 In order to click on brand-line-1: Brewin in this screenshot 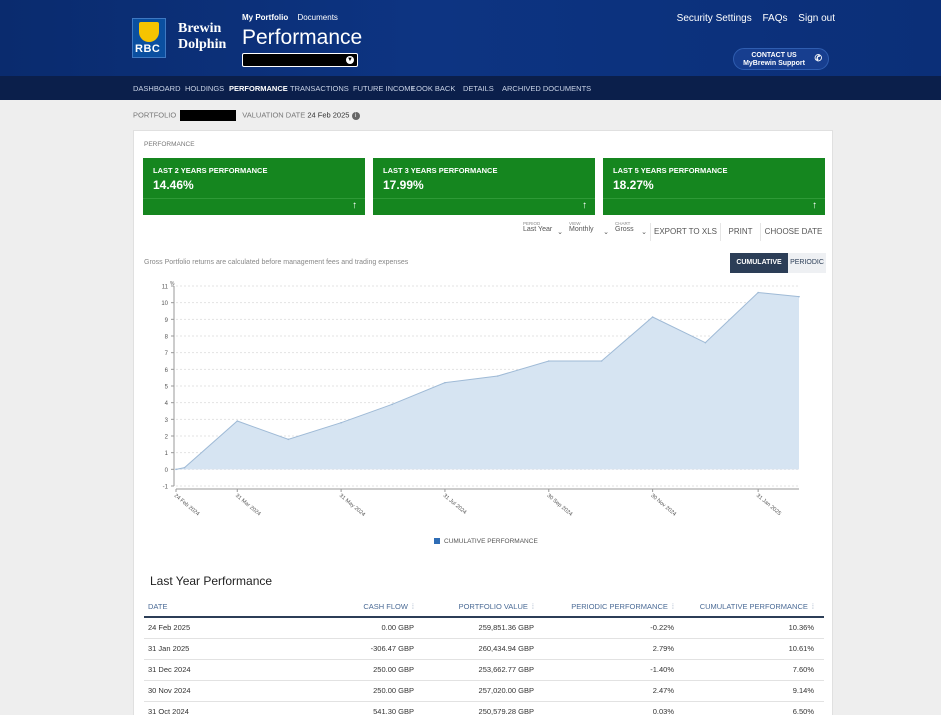, I will do `click(200, 28)`.